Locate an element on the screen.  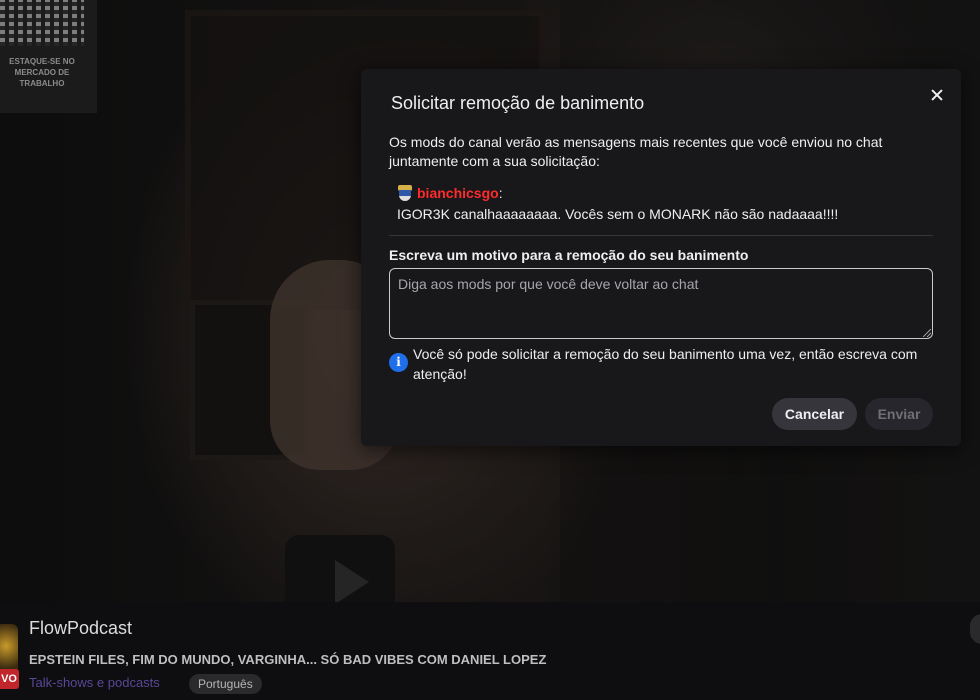
follow-button is located at coordinates (975, 629).